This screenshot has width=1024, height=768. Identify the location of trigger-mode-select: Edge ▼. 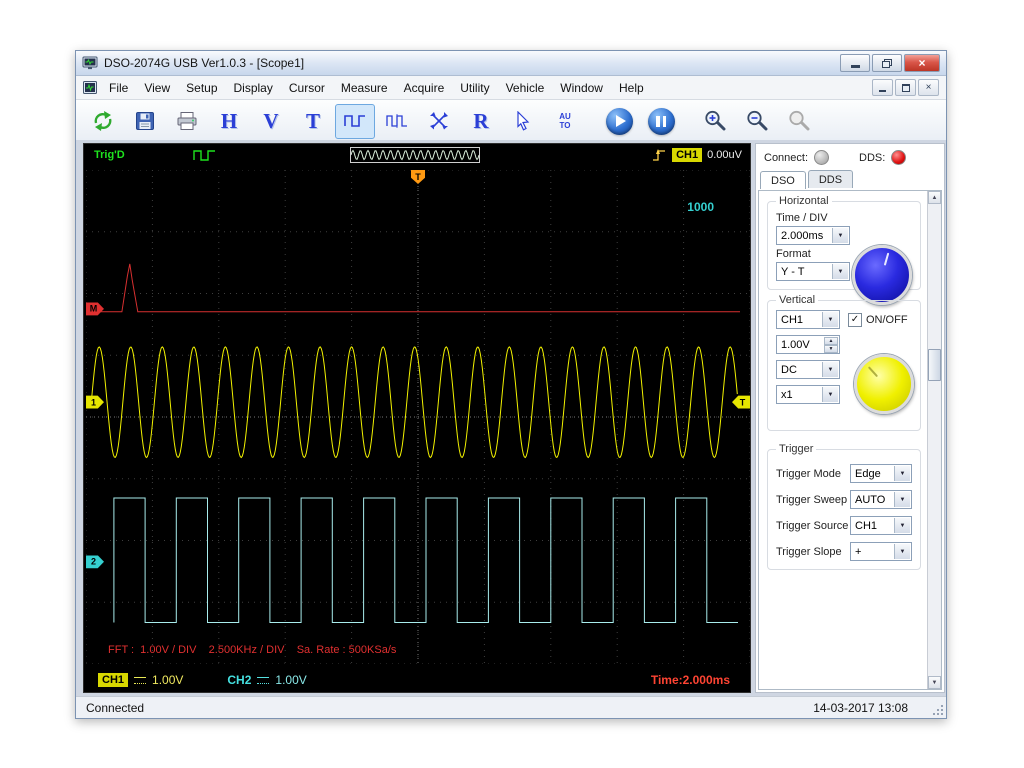
(881, 473).